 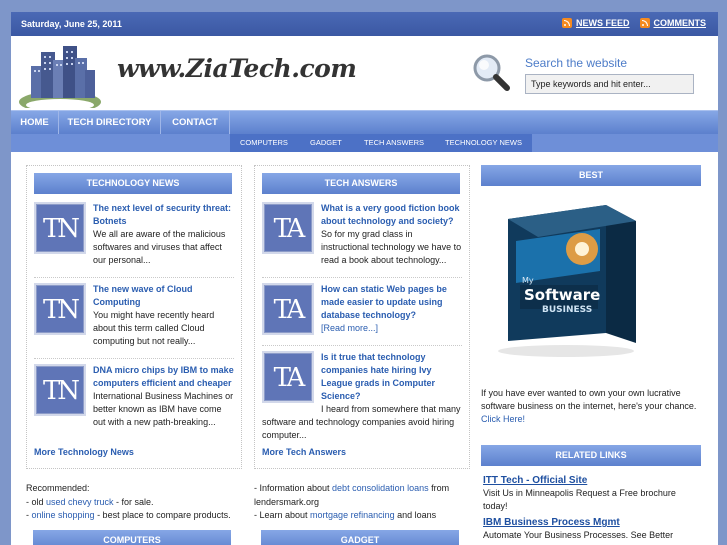 What do you see at coordinates (380, 488) in the screenshot?
I see `debt-consolidation-link: debt consolidation loans` at bounding box center [380, 488].